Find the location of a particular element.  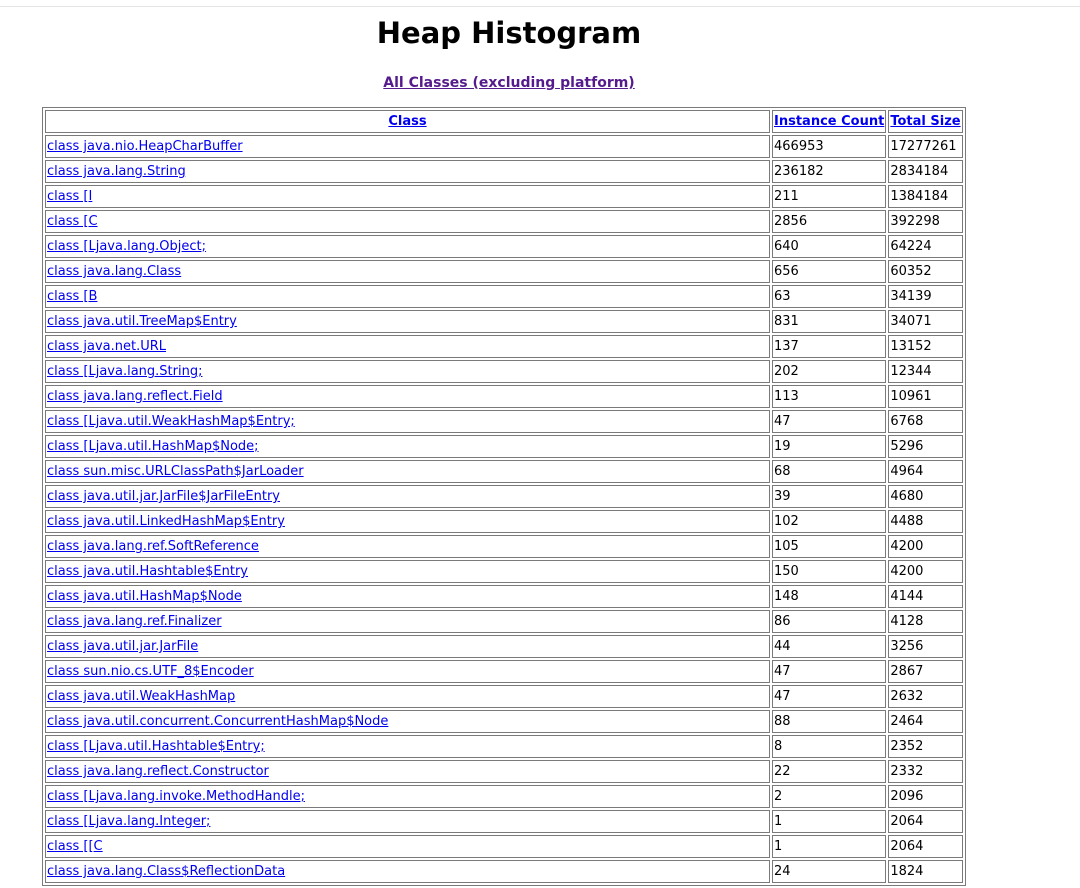

total-size-cell: 392298 is located at coordinates (925, 221).